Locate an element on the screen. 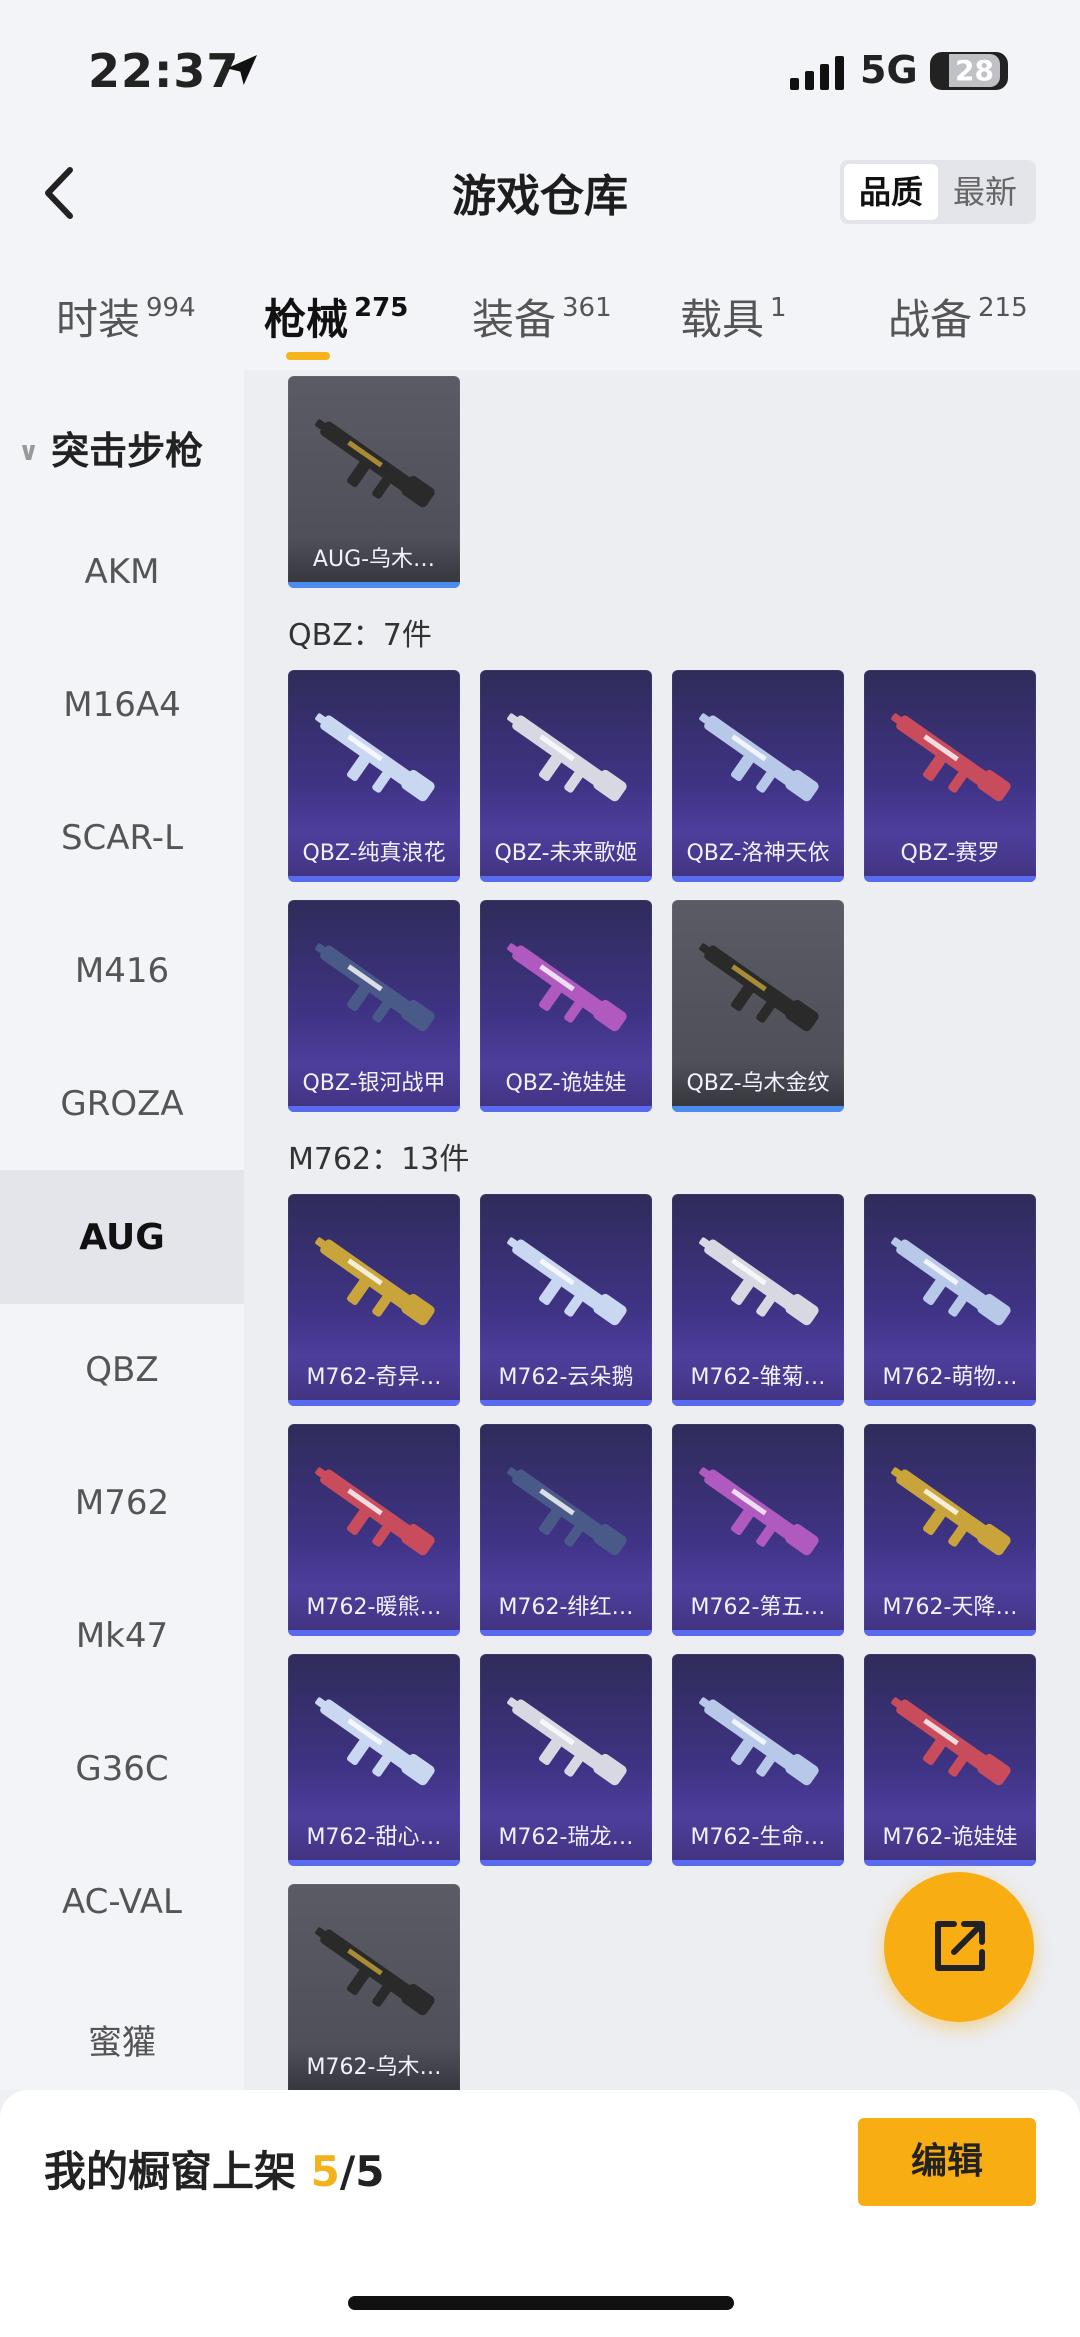 Image resolution: width=1080 pixels, height=2337 pixels. tab-fashion: 时装 994 is located at coordinates (126, 316).